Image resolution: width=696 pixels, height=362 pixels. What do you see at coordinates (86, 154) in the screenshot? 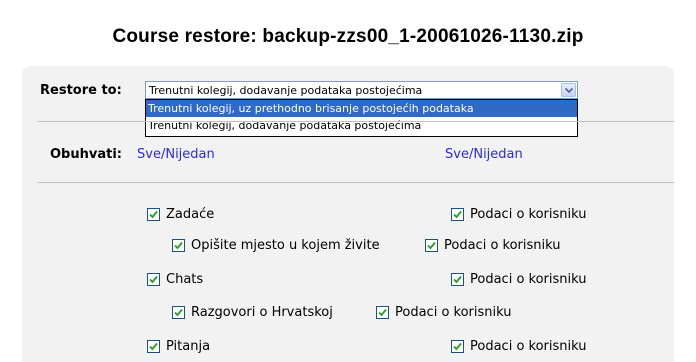
I see `include-label: Obuhvati:` at bounding box center [86, 154].